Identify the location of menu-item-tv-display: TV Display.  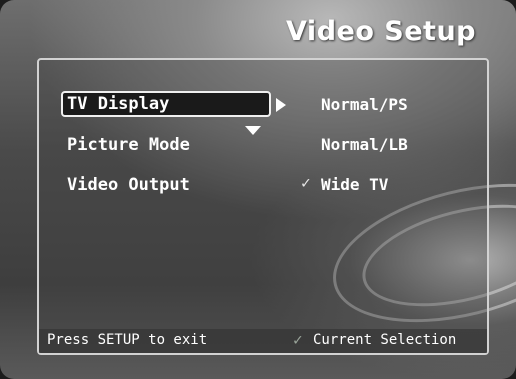
(166, 104).